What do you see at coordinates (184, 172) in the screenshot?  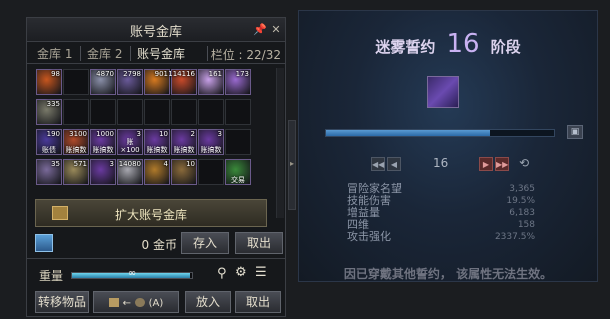 I see `item-slot: 10` at bounding box center [184, 172].